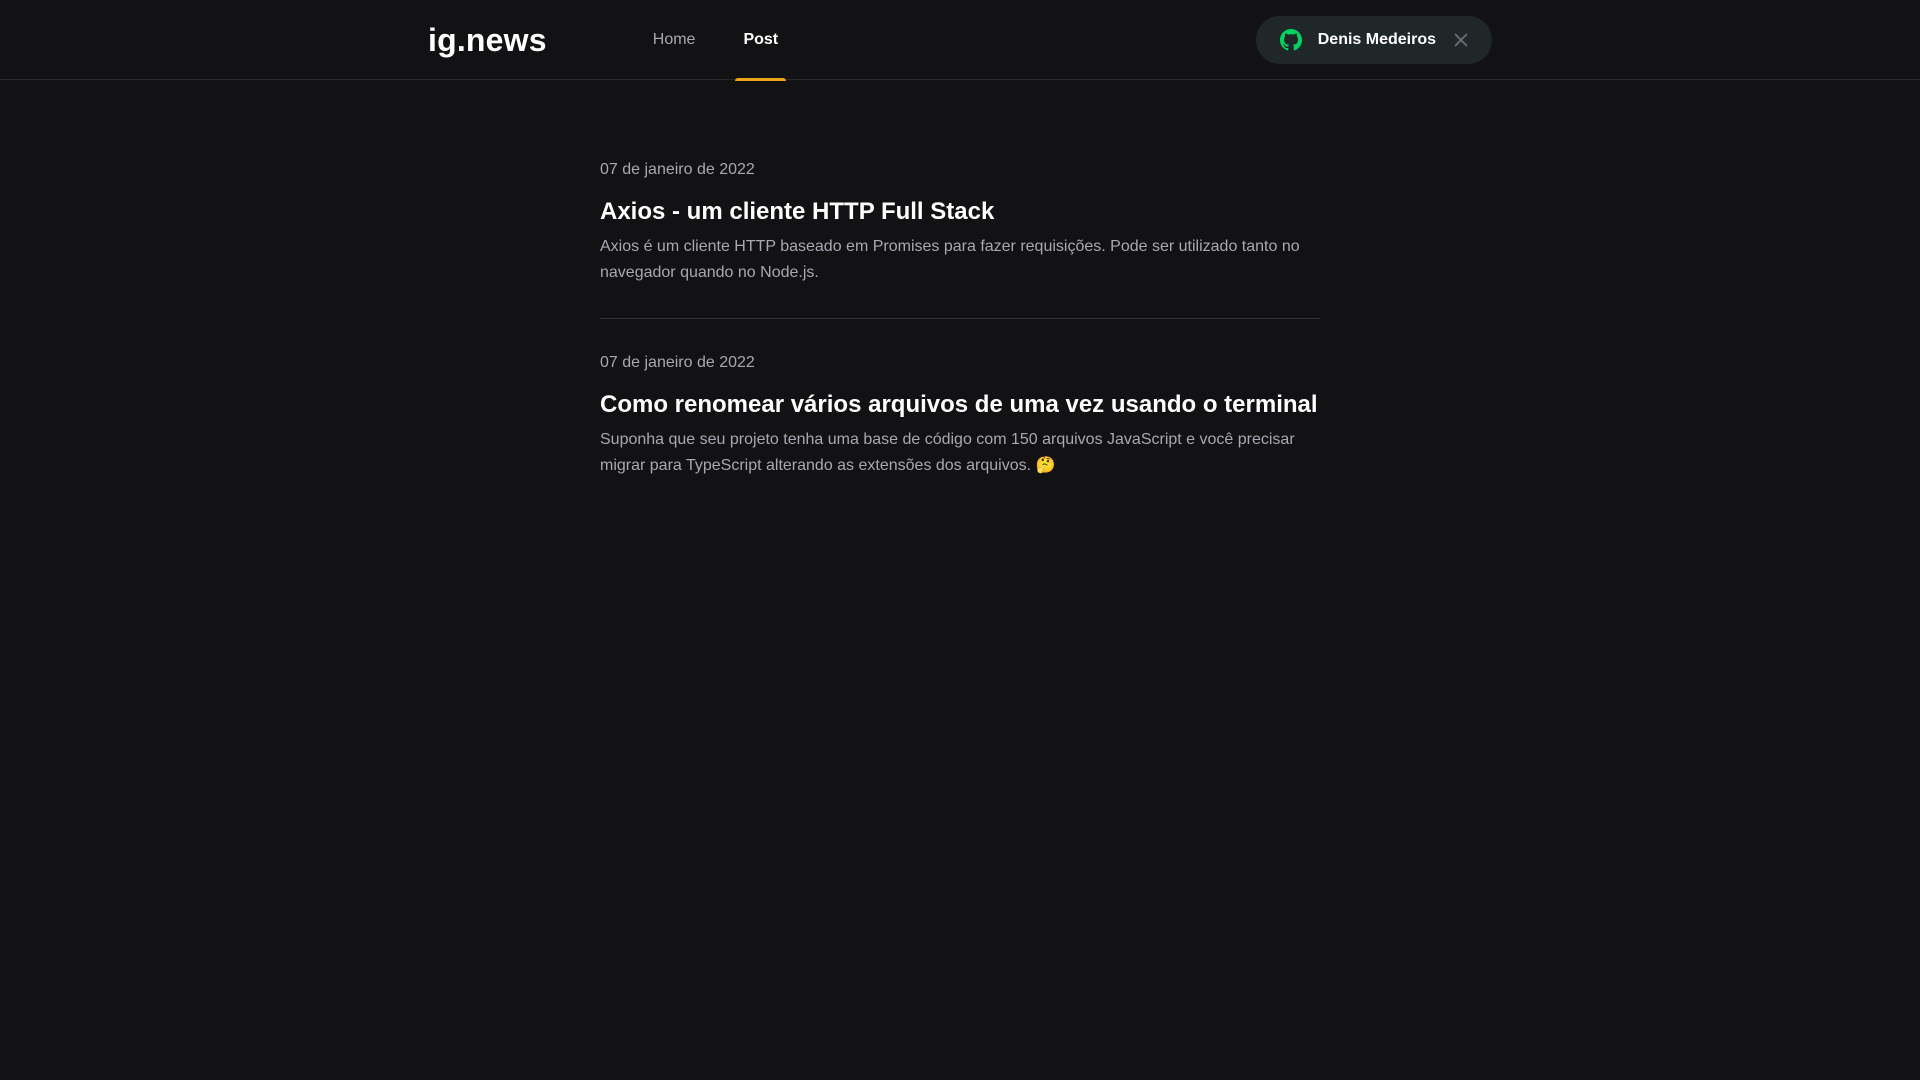 Image resolution: width=1920 pixels, height=1080 pixels. I want to click on header: ig.news Home Post Denis Medeiros, so click(960, 40).